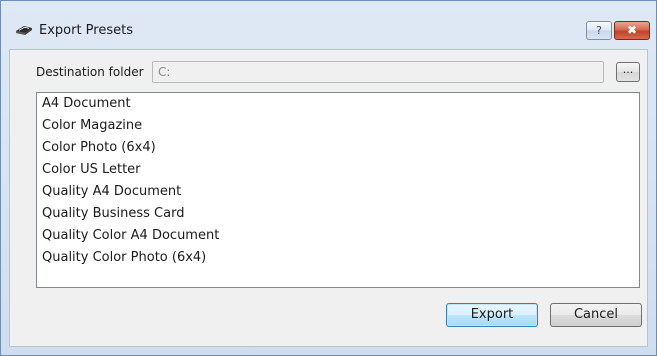  What do you see at coordinates (596, 315) in the screenshot?
I see `cancel-button: Cancel` at bounding box center [596, 315].